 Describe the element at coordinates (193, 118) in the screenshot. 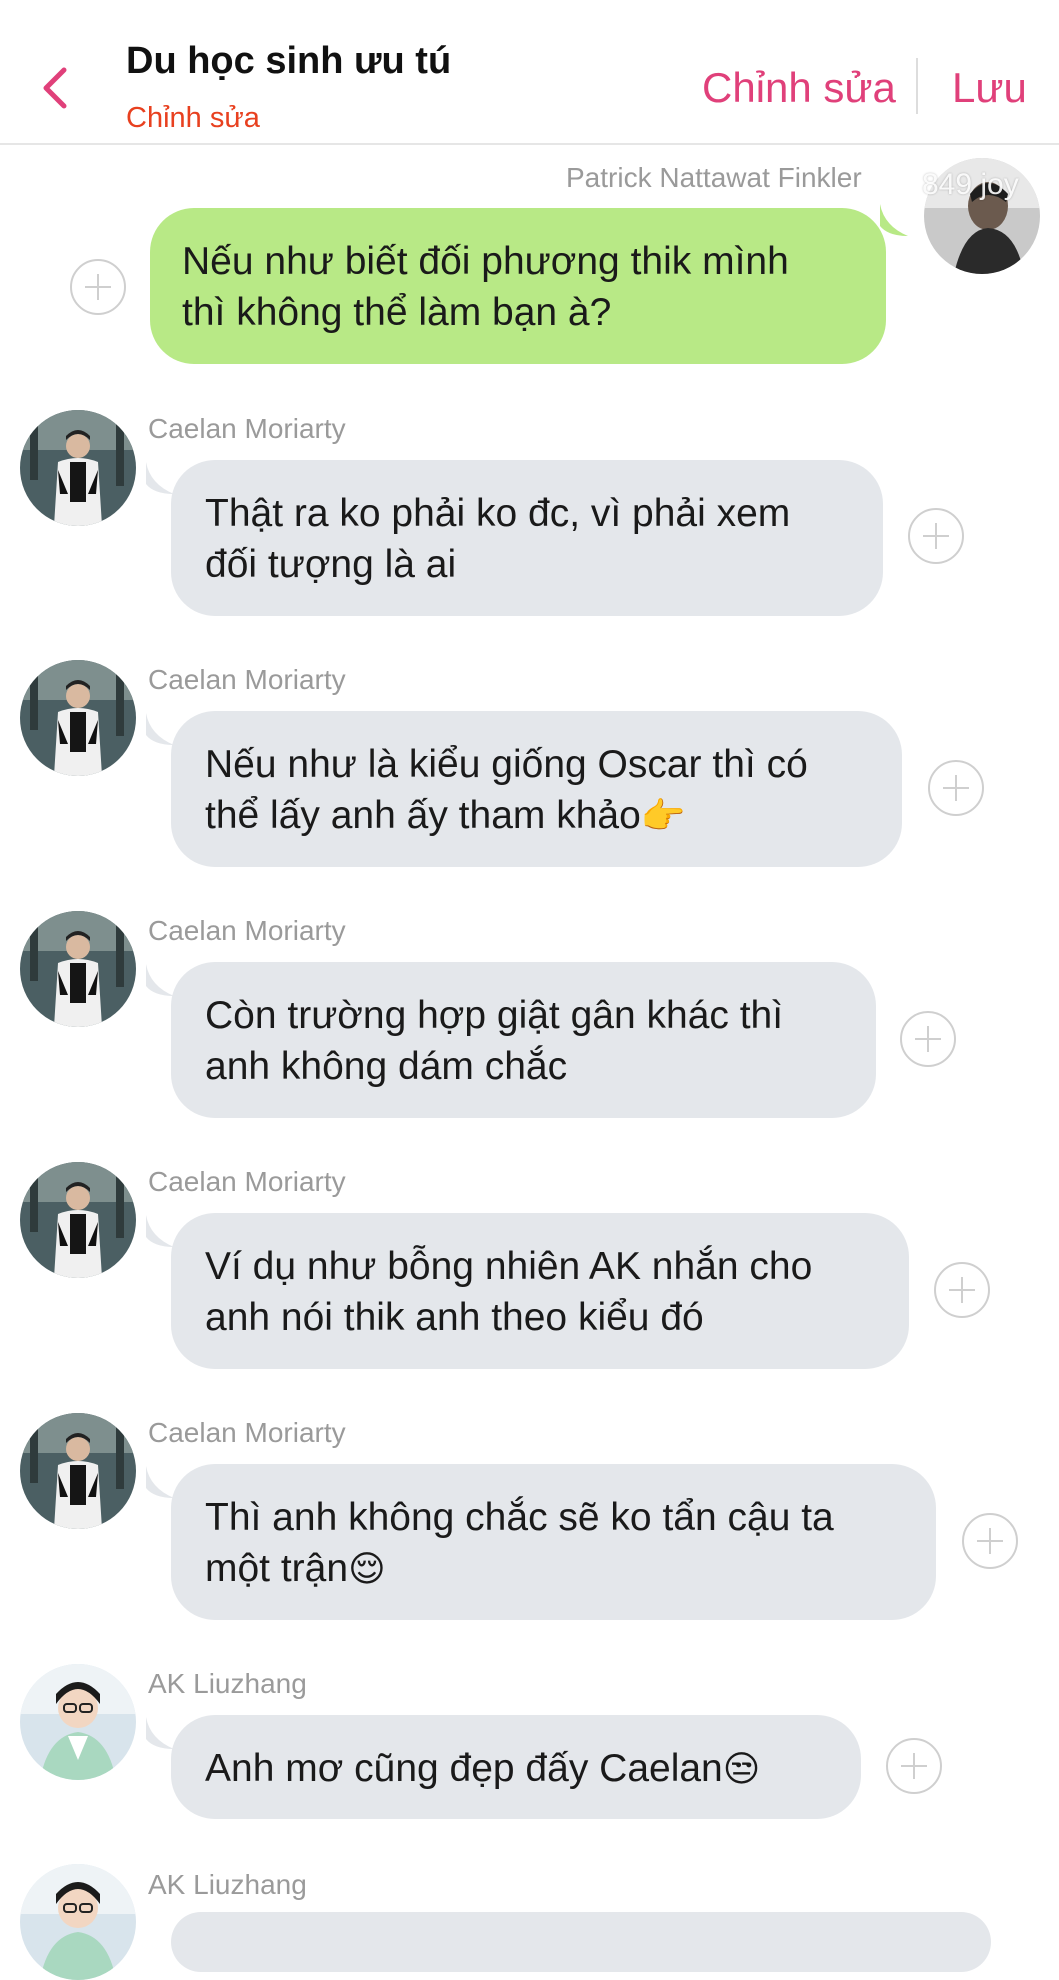

I see `chat-subtitle: Chỉnh sửa` at that location.